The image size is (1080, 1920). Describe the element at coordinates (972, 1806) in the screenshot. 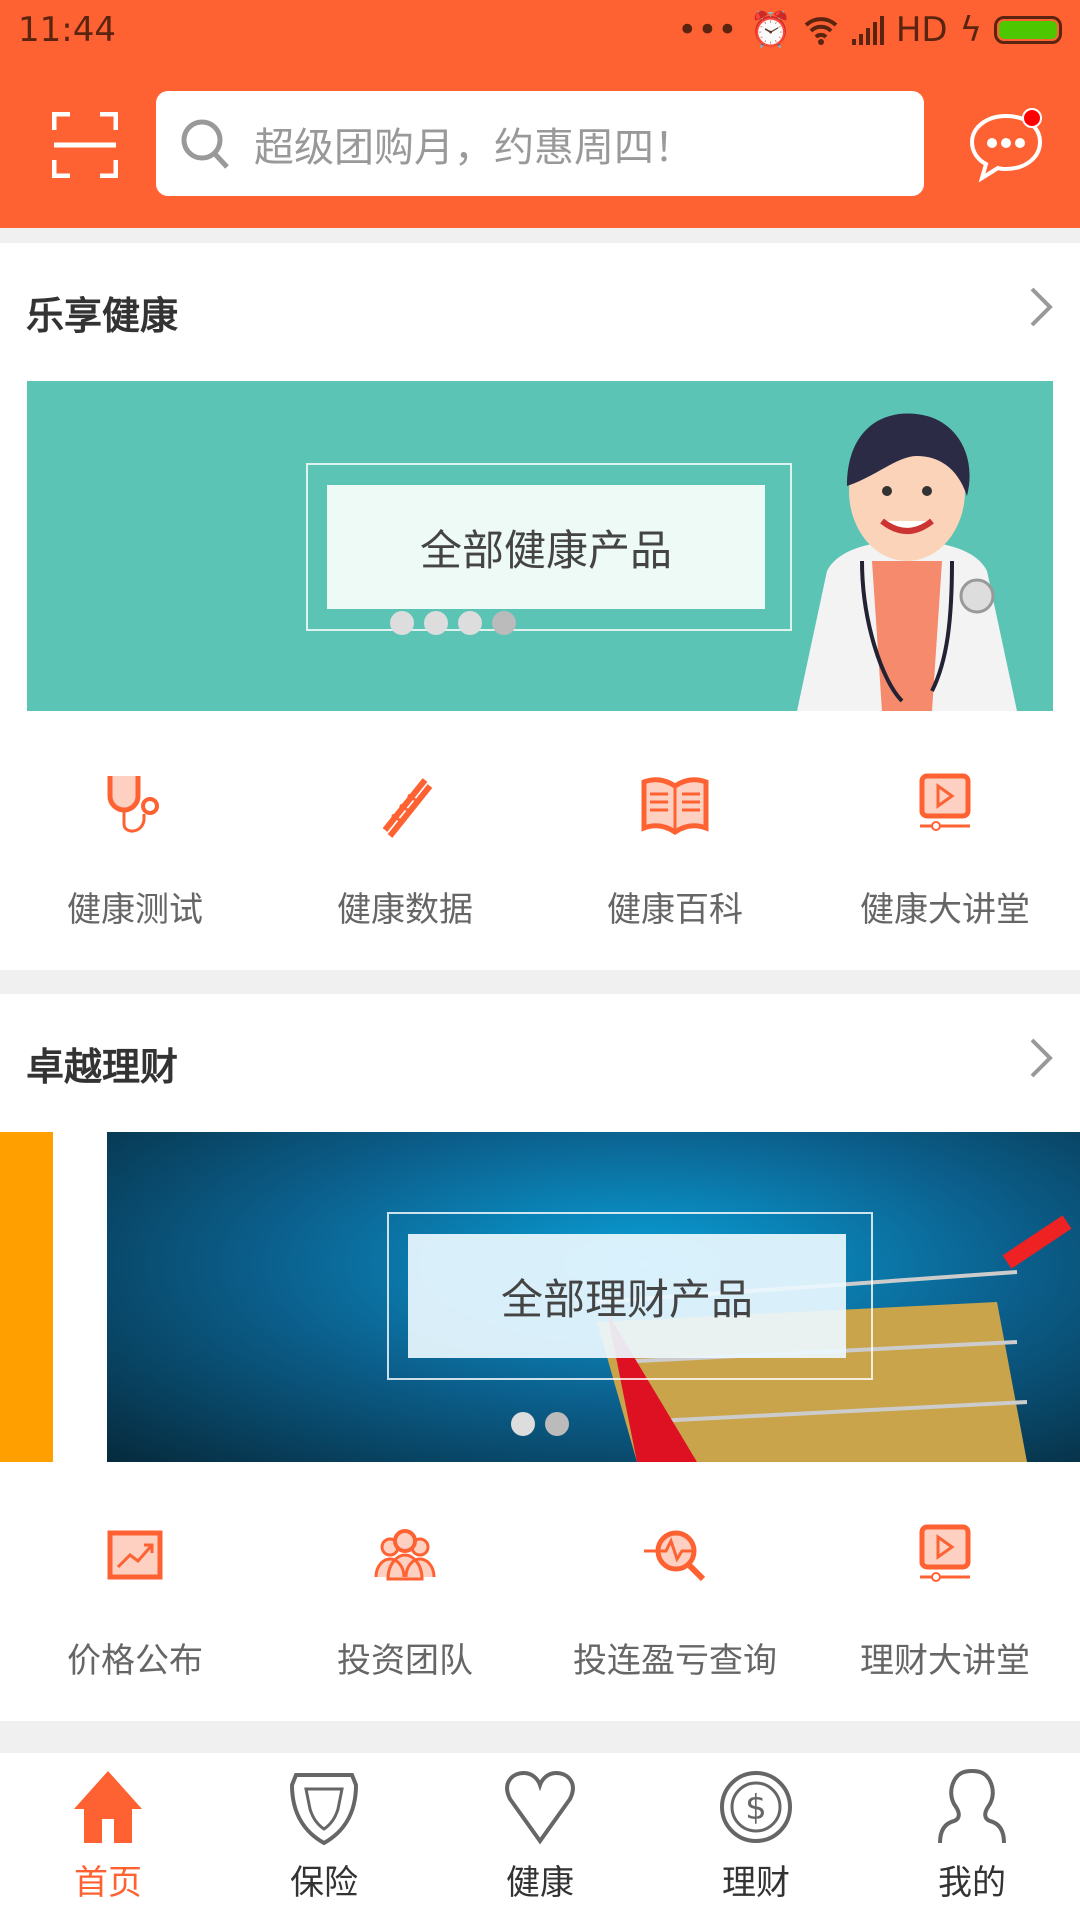

I see `user-icon` at that location.